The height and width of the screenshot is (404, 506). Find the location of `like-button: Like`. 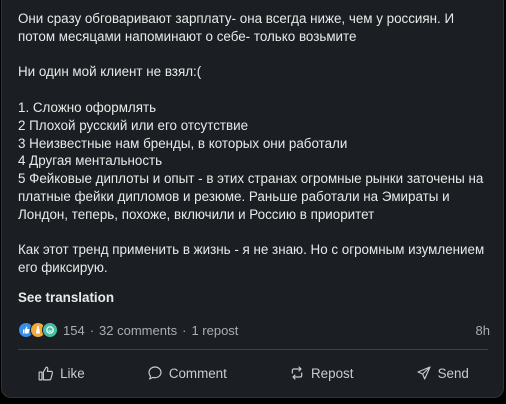

like-button: Like is located at coordinates (61, 373).